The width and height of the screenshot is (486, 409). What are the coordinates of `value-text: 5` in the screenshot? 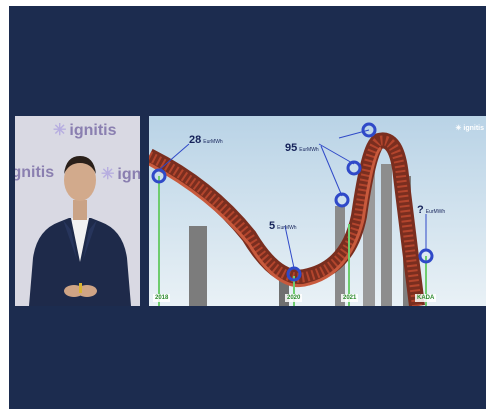 It's located at (272, 226).